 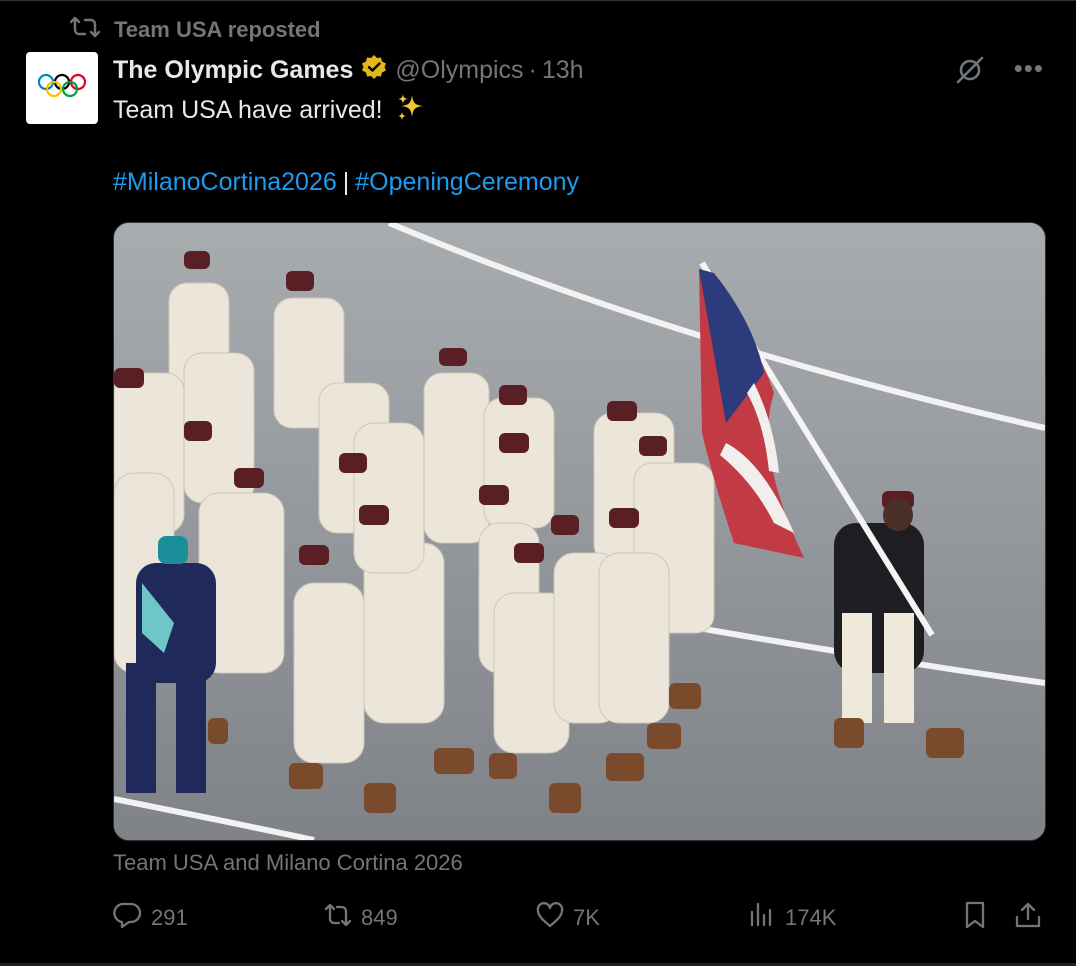 What do you see at coordinates (128, 918) in the screenshot?
I see `reply-icon` at bounding box center [128, 918].